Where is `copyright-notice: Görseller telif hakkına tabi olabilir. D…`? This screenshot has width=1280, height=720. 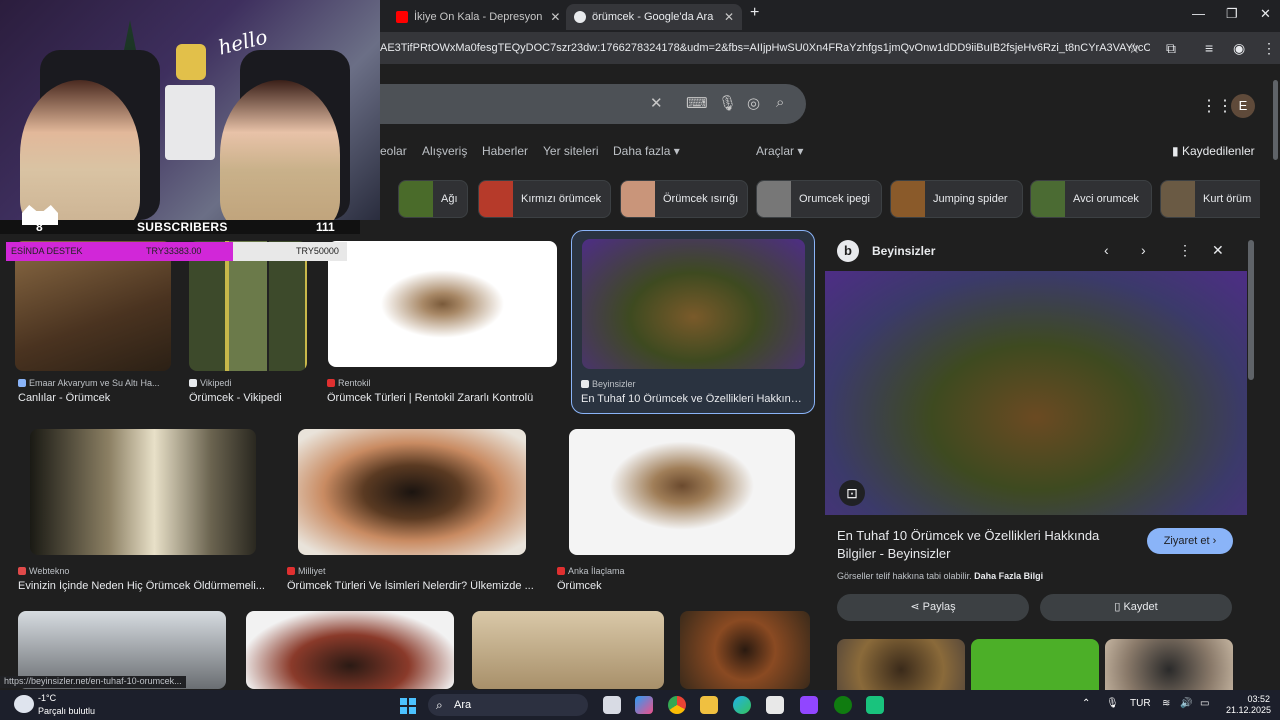
copyright-notice: Görseller telif hakkına tabi olabilir. D… is located at coordinates (940, 576).